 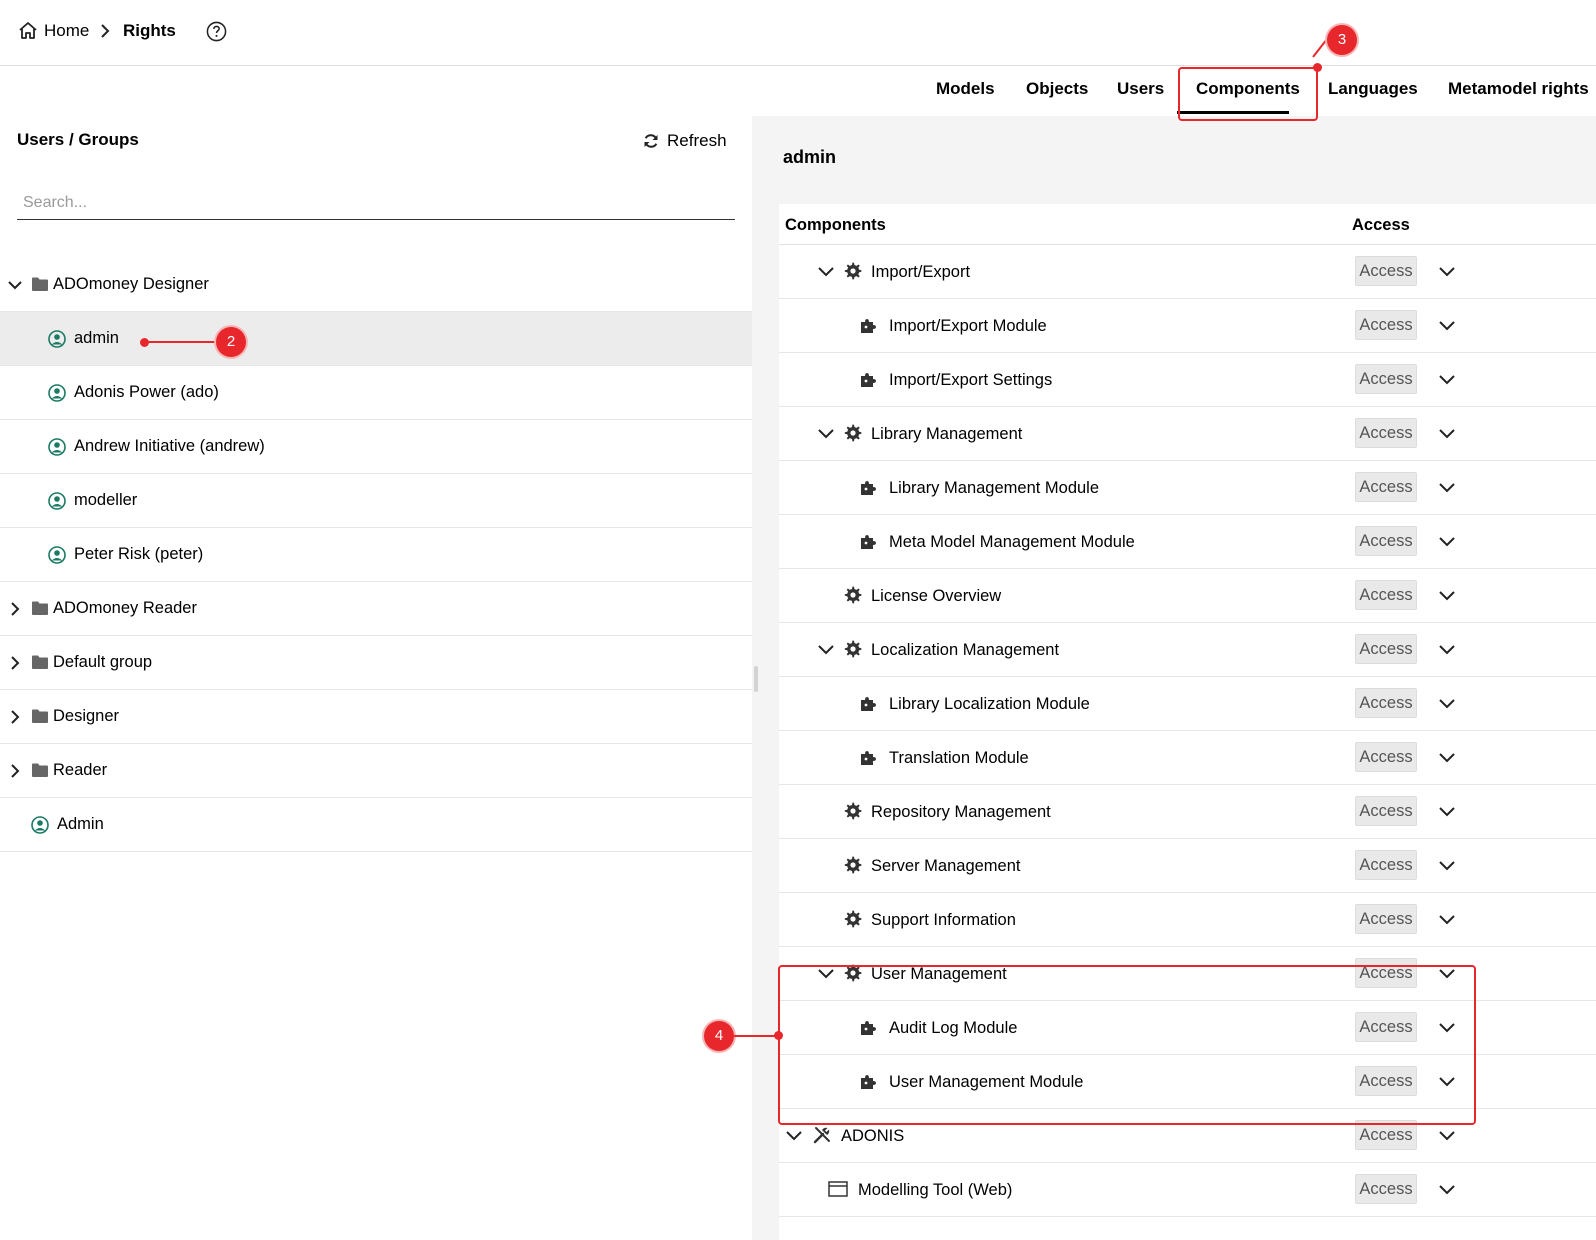 I want to click on component-row-translation-module: Translation Module Access, so click(x=1187, y=758).